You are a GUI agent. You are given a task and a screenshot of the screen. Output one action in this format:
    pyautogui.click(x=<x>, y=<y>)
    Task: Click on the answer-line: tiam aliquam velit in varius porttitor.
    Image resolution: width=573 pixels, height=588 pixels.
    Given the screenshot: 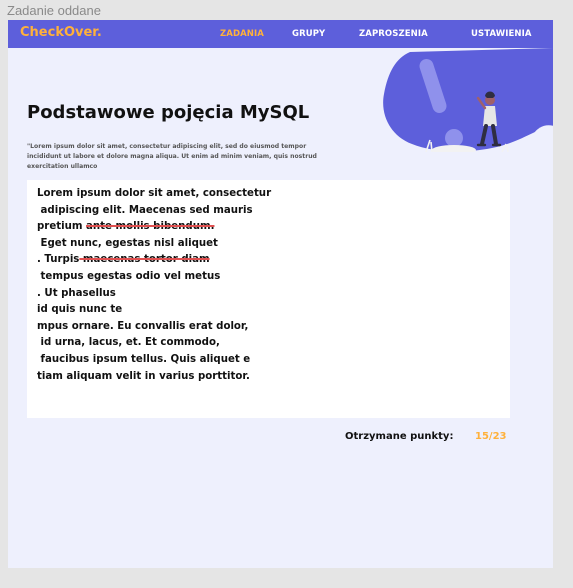 What is the action you would take?
    pyautogui.click(x=143, y=376)
    